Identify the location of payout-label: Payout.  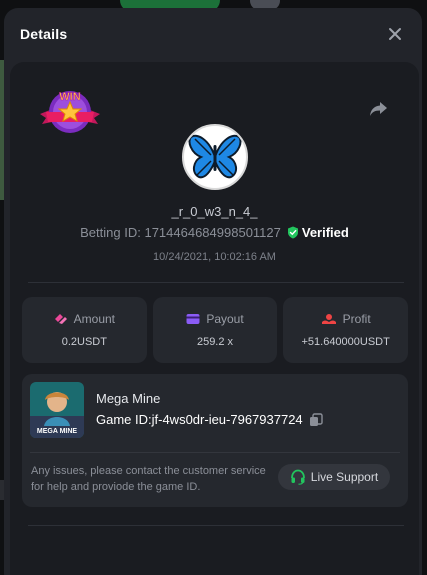
(225, 319).